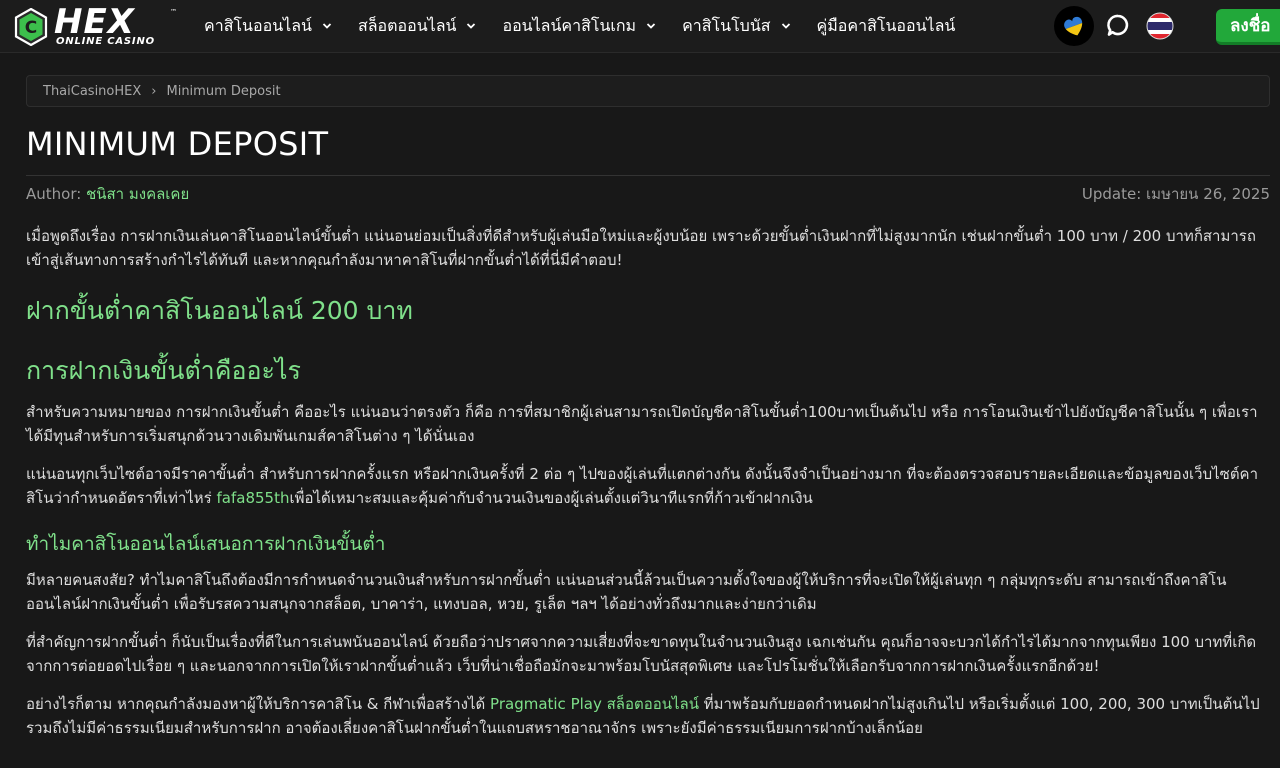  I want to click on section-heading-200-baht: ฝากขั้นต่ำคาสิโนออนไลน์ 200 บาท, so click(219, 310).